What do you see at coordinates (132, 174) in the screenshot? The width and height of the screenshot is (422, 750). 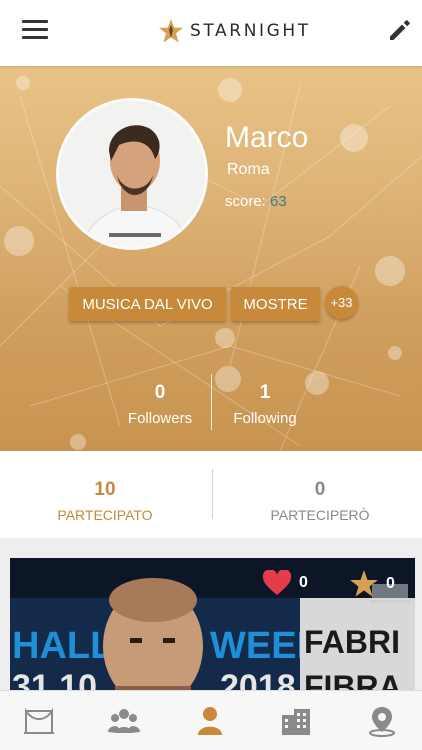 I see `avatar` at bounding box center [132, 174].